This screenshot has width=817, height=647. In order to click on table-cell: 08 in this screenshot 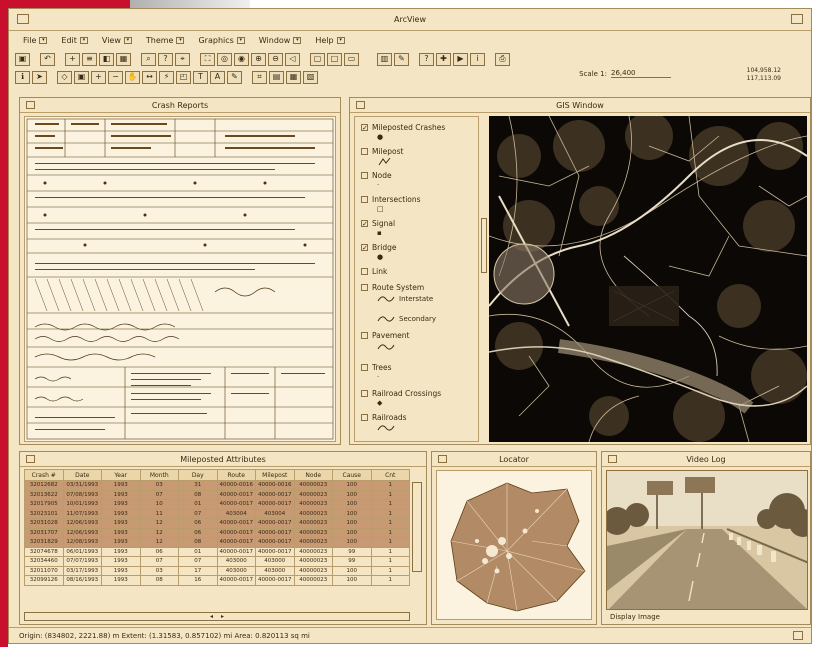, I will do `click(159, 580)`.